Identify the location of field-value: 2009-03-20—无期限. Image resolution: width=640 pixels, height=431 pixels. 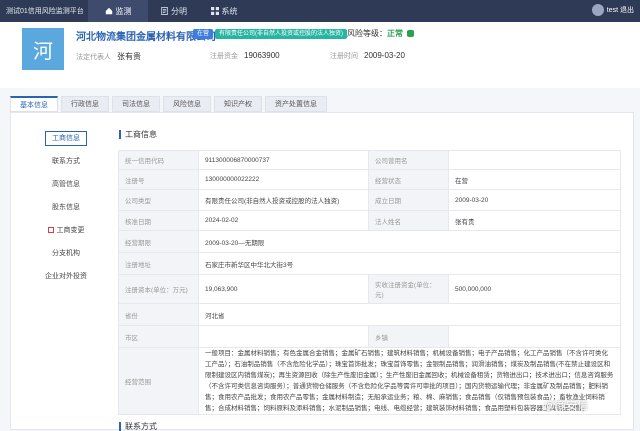
(409, 241).